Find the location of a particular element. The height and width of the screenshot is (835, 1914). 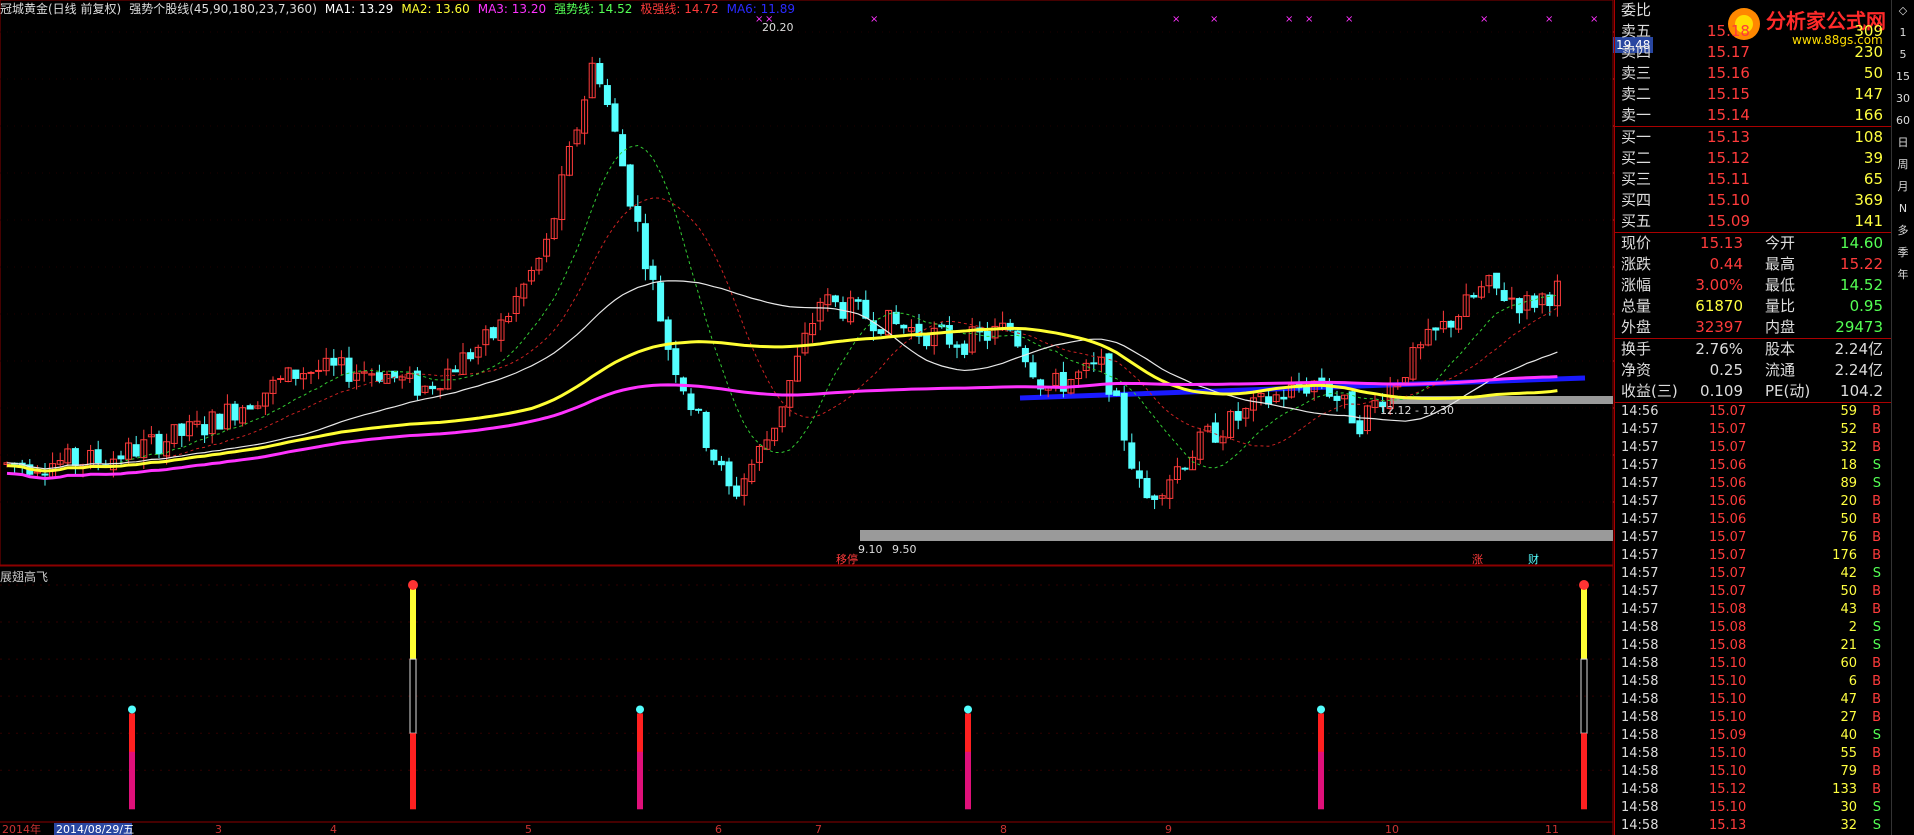

bids-price: 15.12 is located at coordinates (1728, 158).